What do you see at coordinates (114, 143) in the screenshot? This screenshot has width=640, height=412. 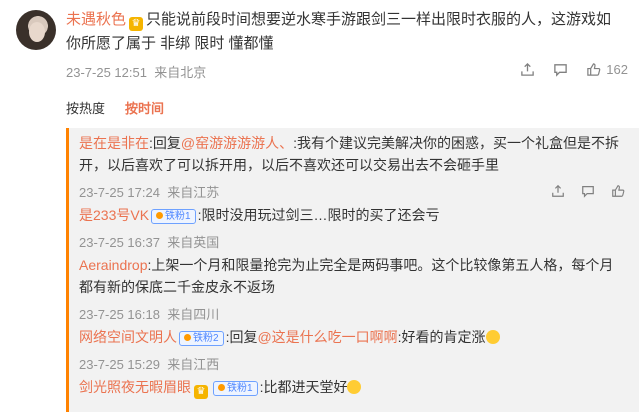 I see `reply-username: 是在是非在` at bounding box center [114, 143].